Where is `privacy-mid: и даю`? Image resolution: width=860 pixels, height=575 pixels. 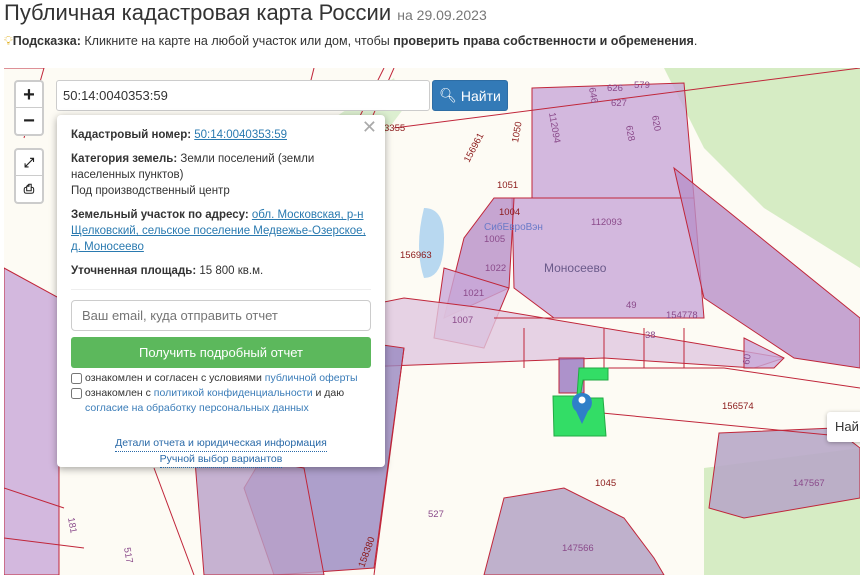
privacy-mid: и даю is located at coordinates (328, 393).